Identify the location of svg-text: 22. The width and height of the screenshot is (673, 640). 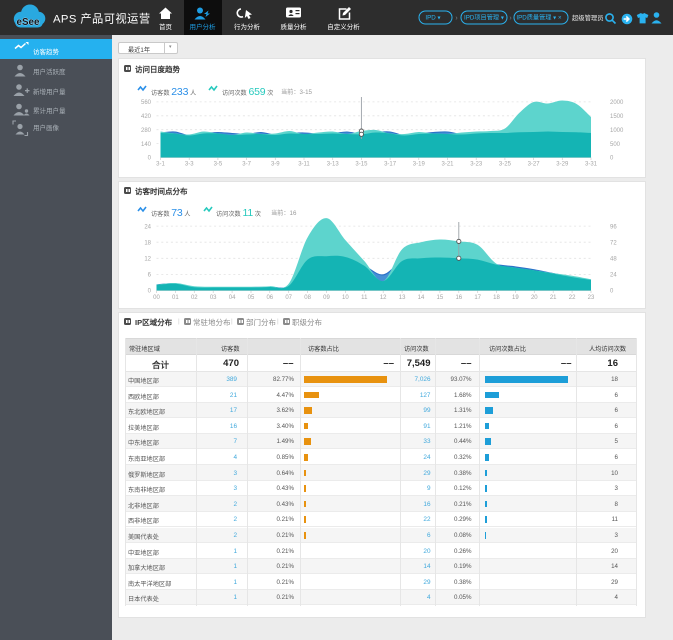
(572, 298).